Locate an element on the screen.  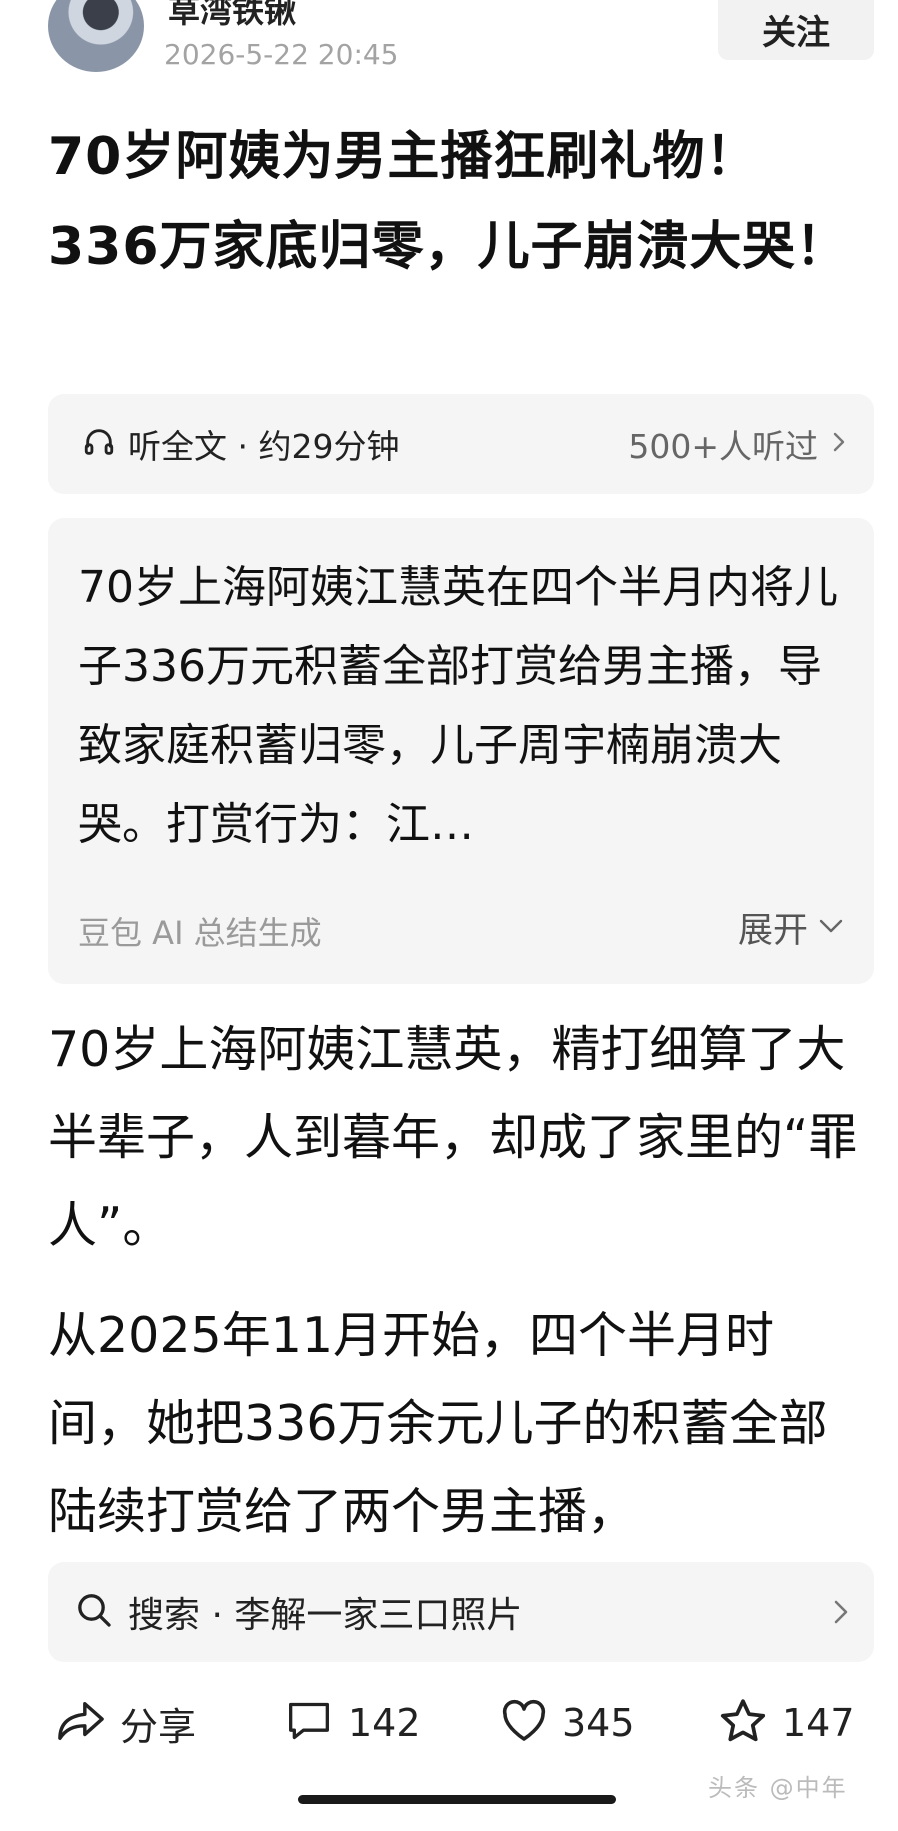
comment-button: 142 is located at coordinates (352, 1723).